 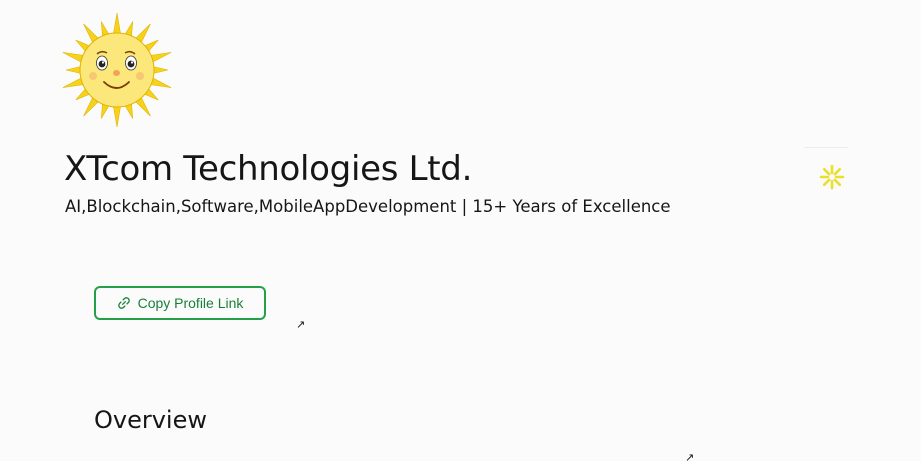 I want to click on loading-spinner-icon, so click(x=832, y=177).